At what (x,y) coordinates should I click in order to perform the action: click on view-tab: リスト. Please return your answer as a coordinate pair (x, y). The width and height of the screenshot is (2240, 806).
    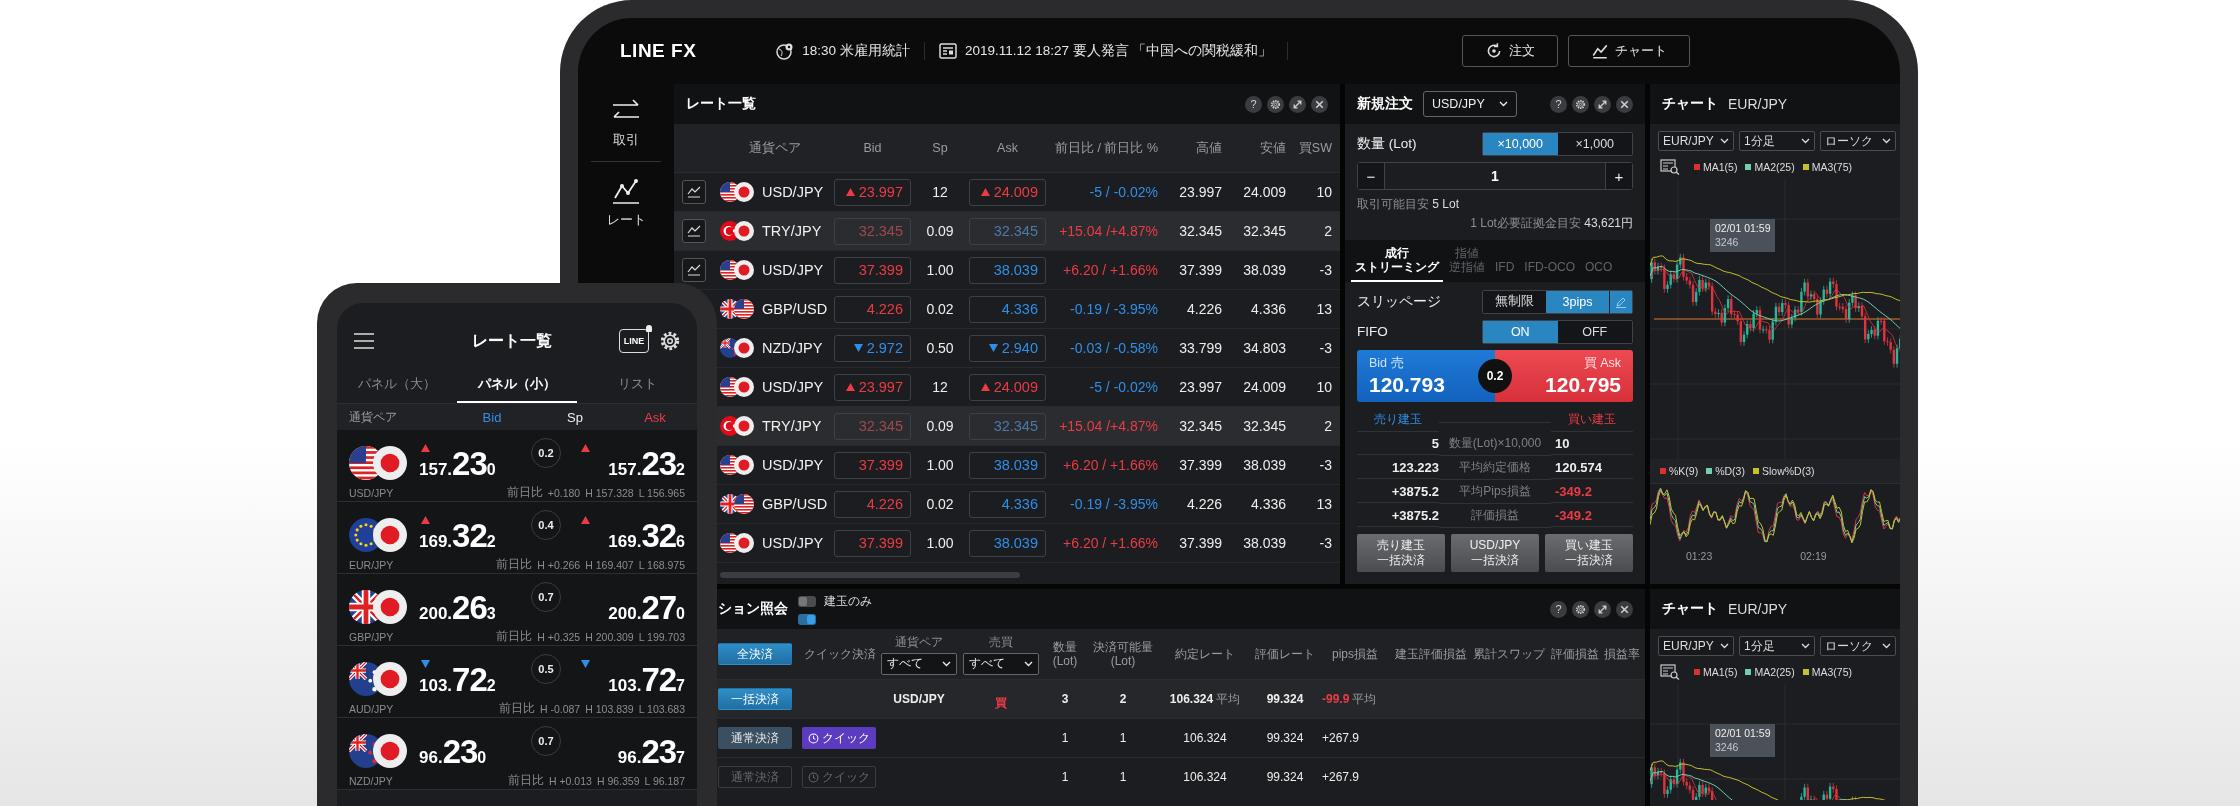
    Looking at the image, I should click on (637, 385).